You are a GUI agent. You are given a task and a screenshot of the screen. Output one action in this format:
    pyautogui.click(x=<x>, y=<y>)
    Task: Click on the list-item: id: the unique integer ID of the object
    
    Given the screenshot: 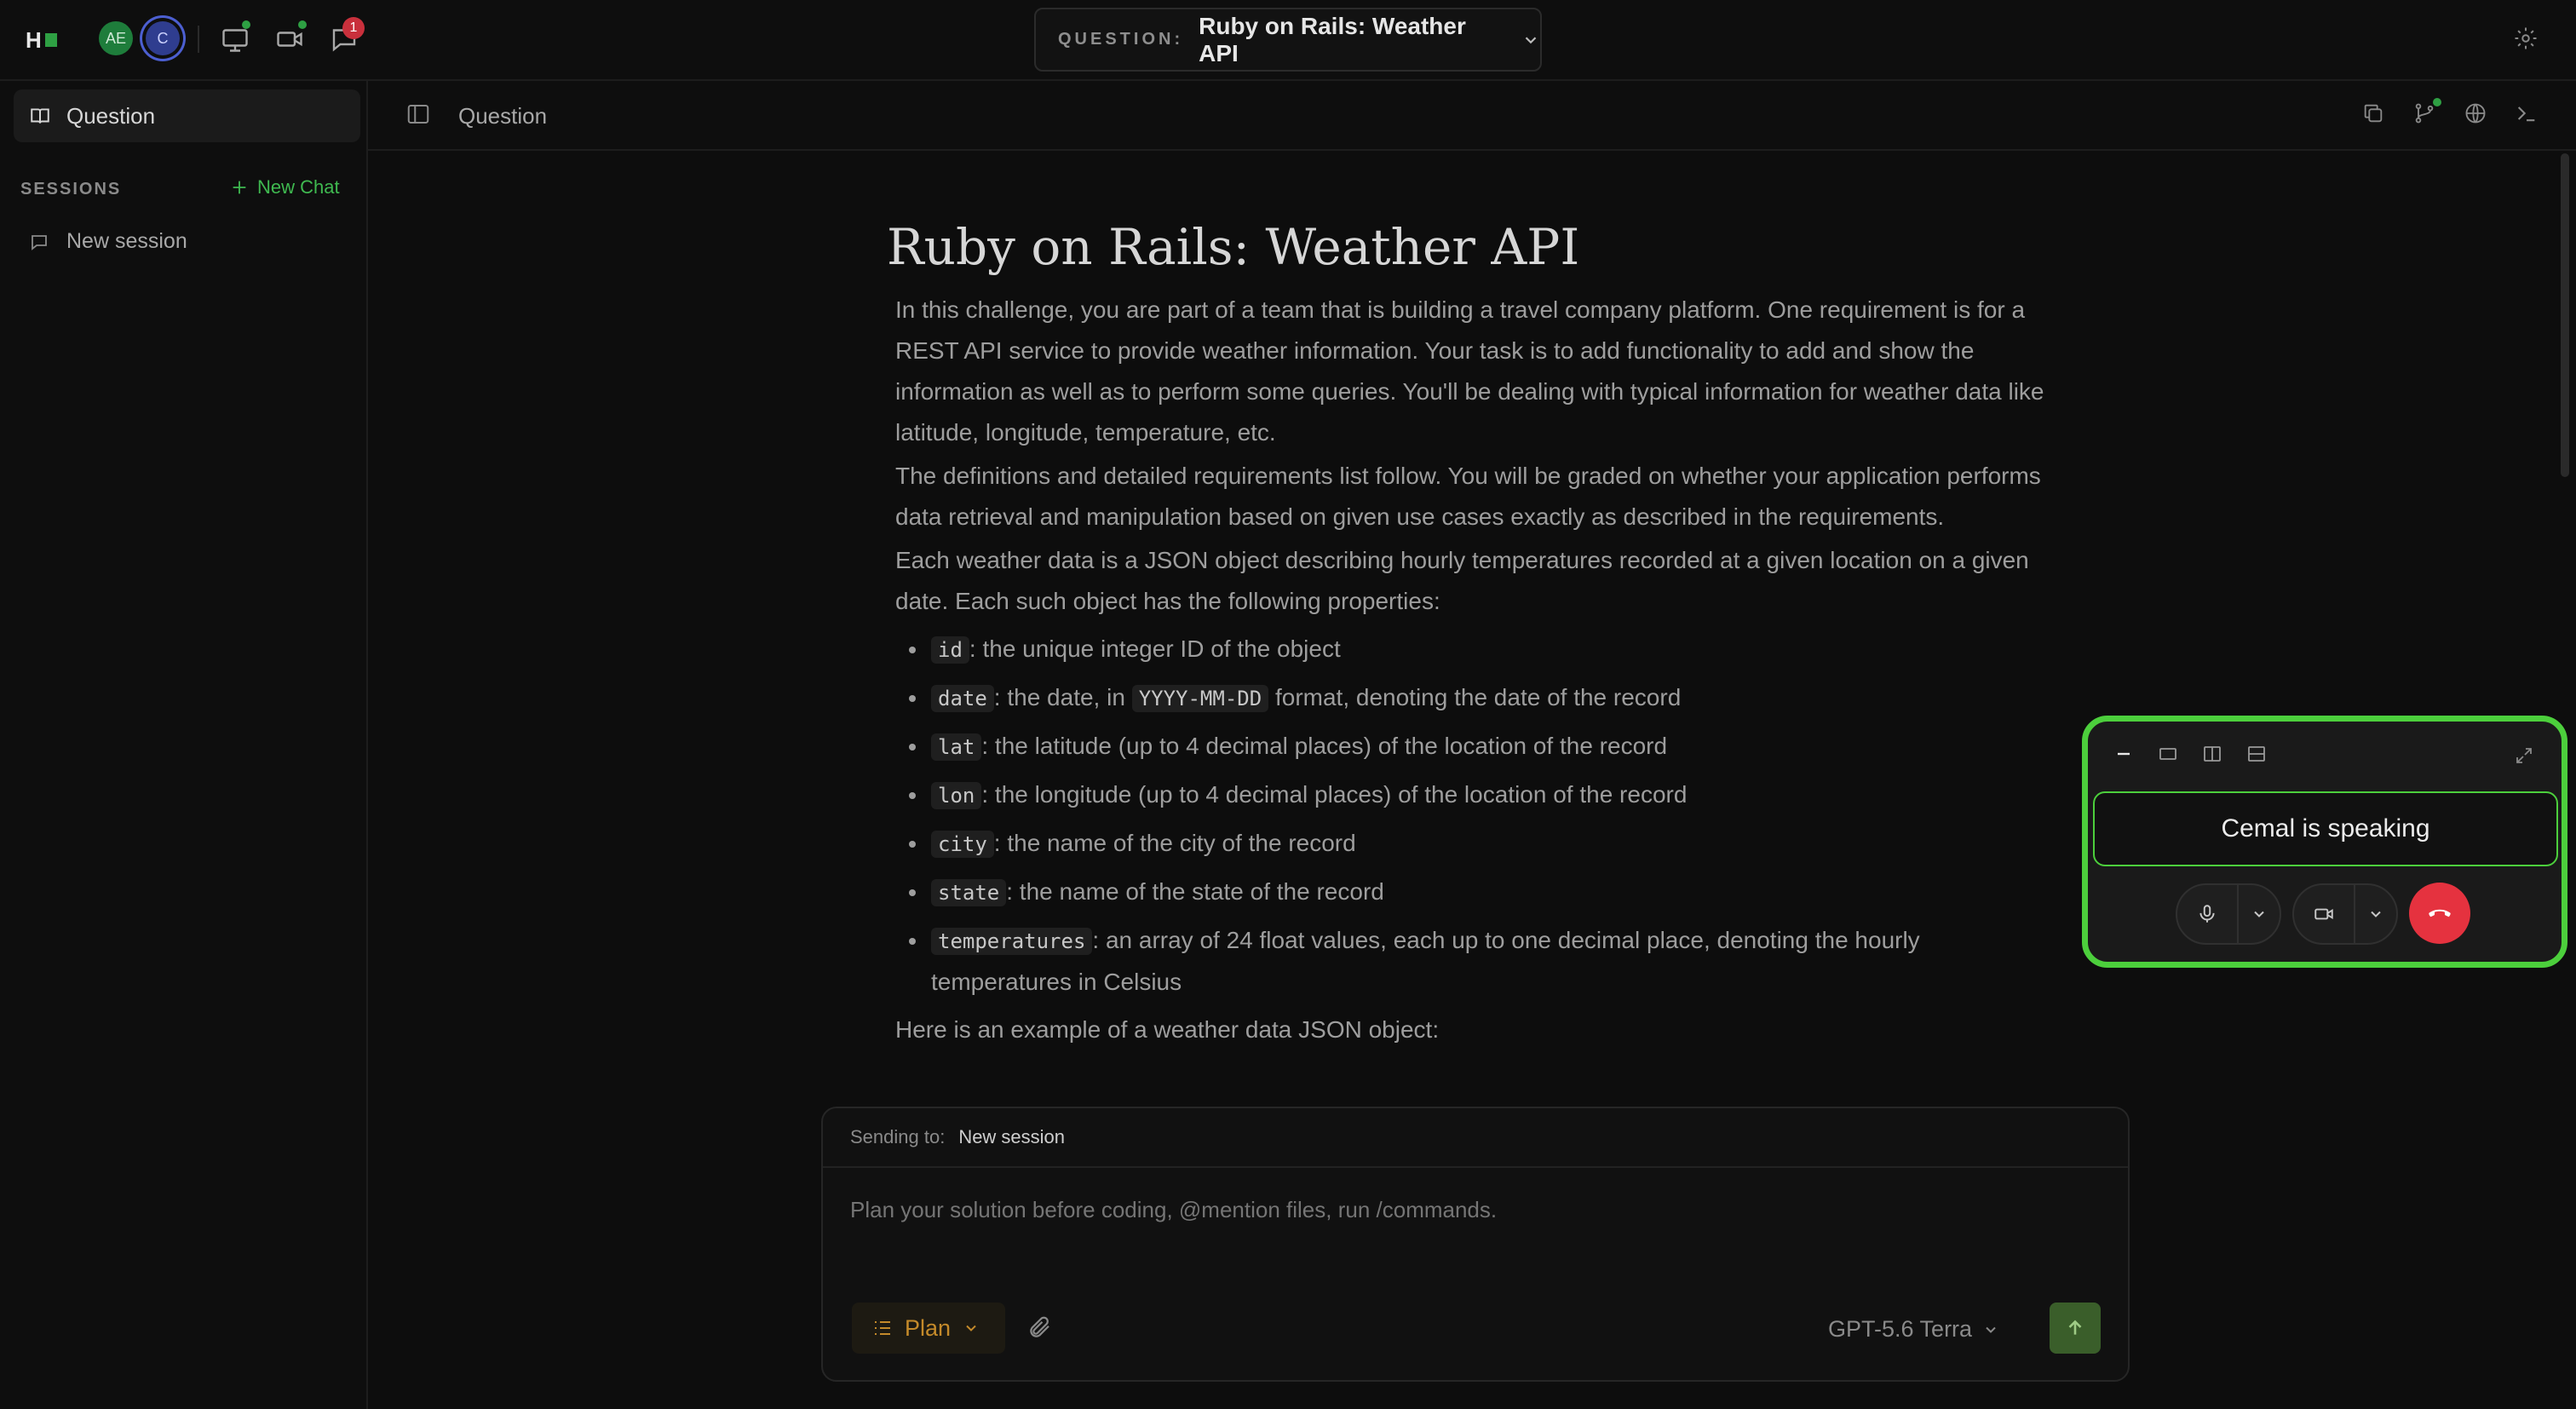 What is the action you would take?
    pyautogui.click(x=1478, y=649)
    